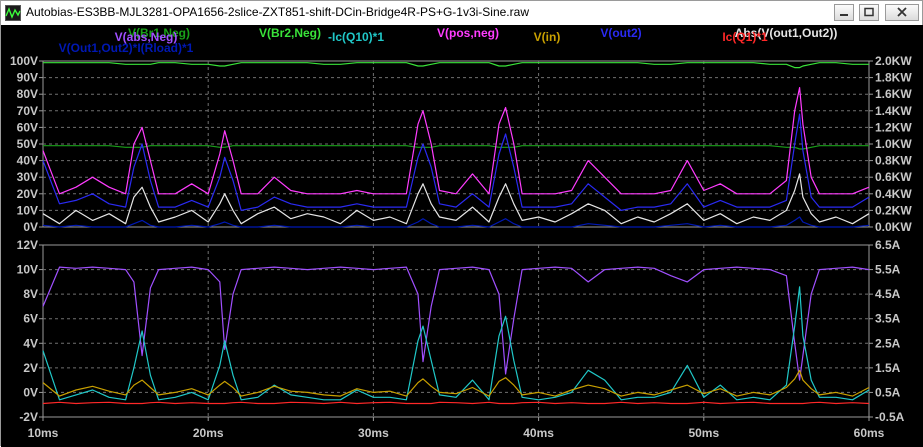 The image size is (923, 447). What do you see at coordinates (888, 294) in the screenshot?
I see `right-axis-tick-label: 4.5A` at bounding box center [888, 294].